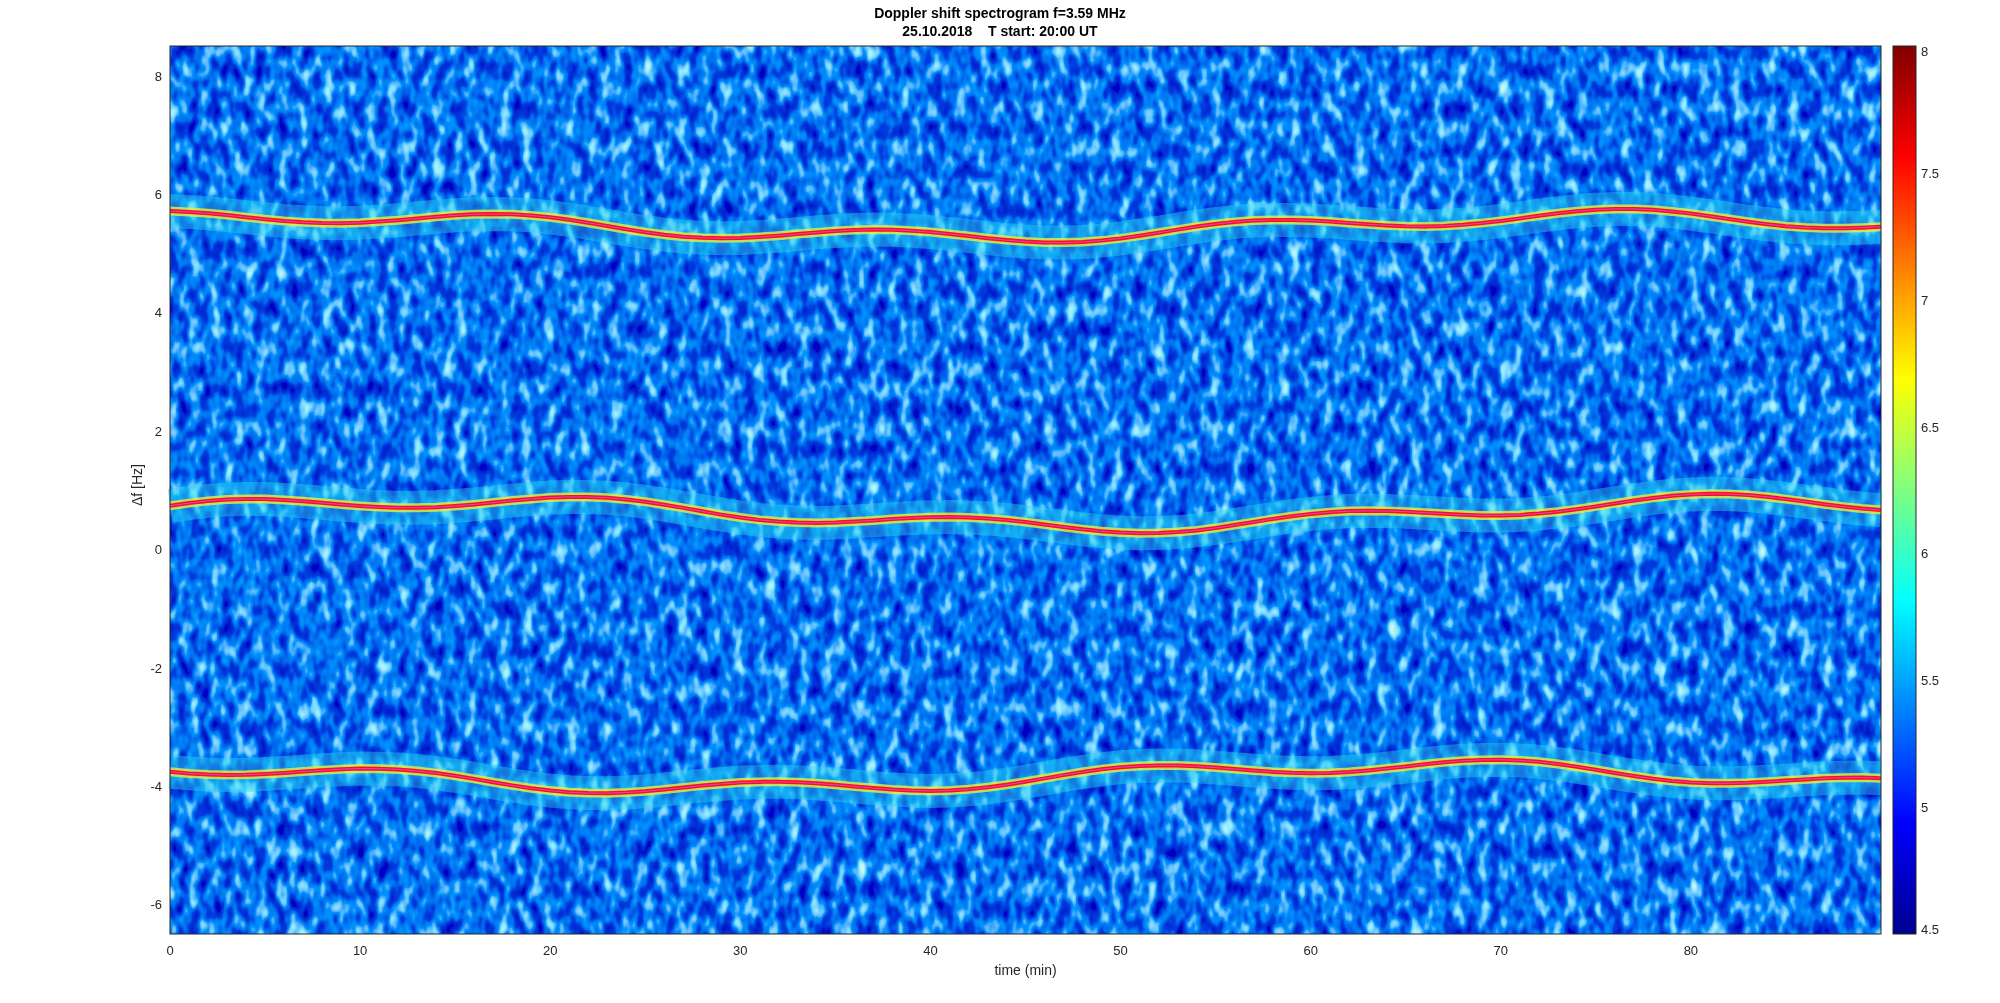 The width and height of the screenshot is (2000, 1003). I want to click on y-tick-label: -2, so click(156, 668).